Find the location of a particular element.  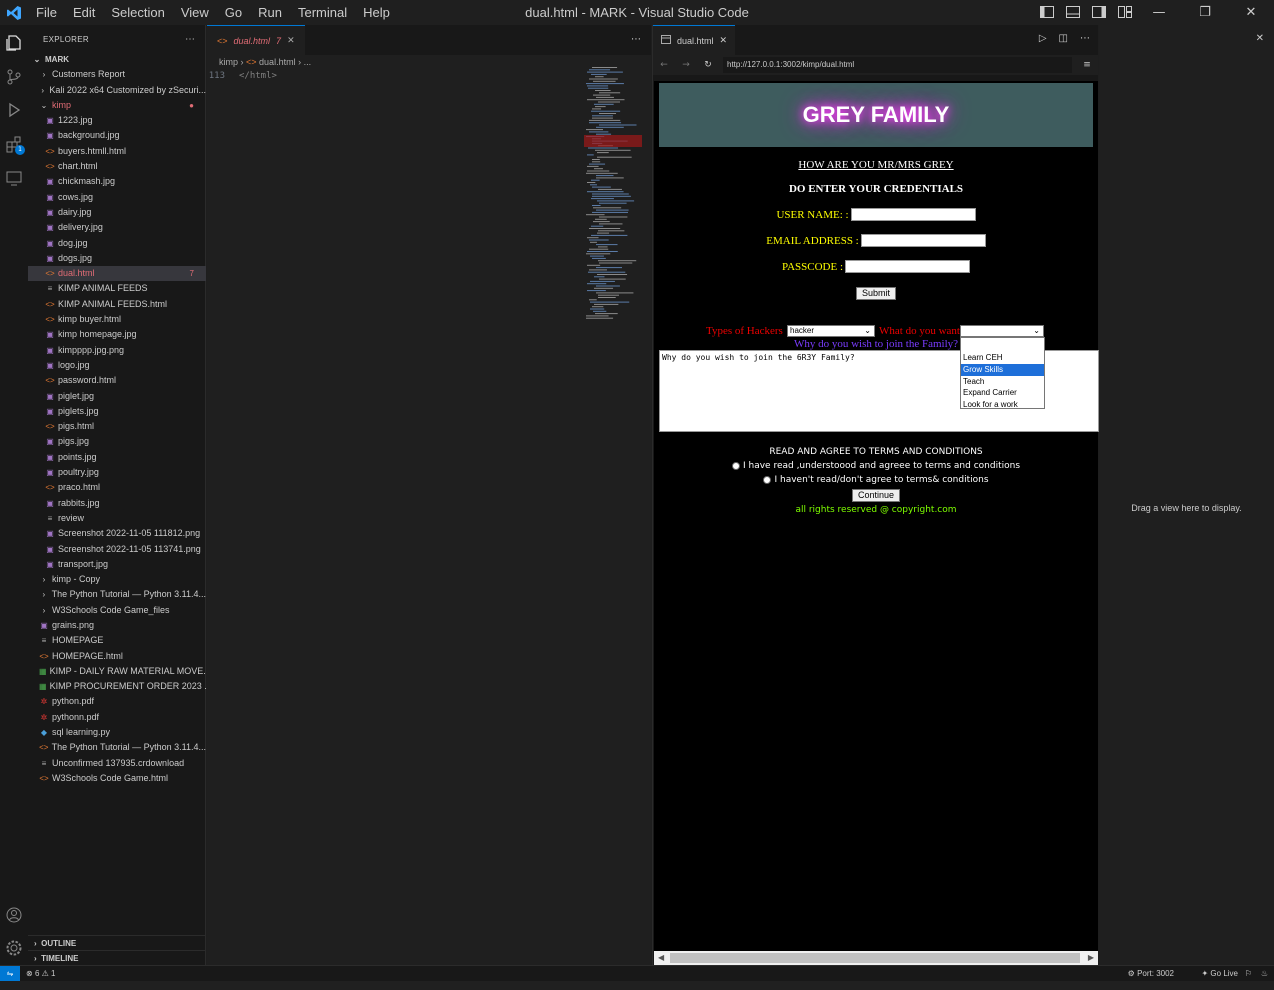

tree-file: ▣ kimpppp.jpg.png is located at coordinates (117, 350).